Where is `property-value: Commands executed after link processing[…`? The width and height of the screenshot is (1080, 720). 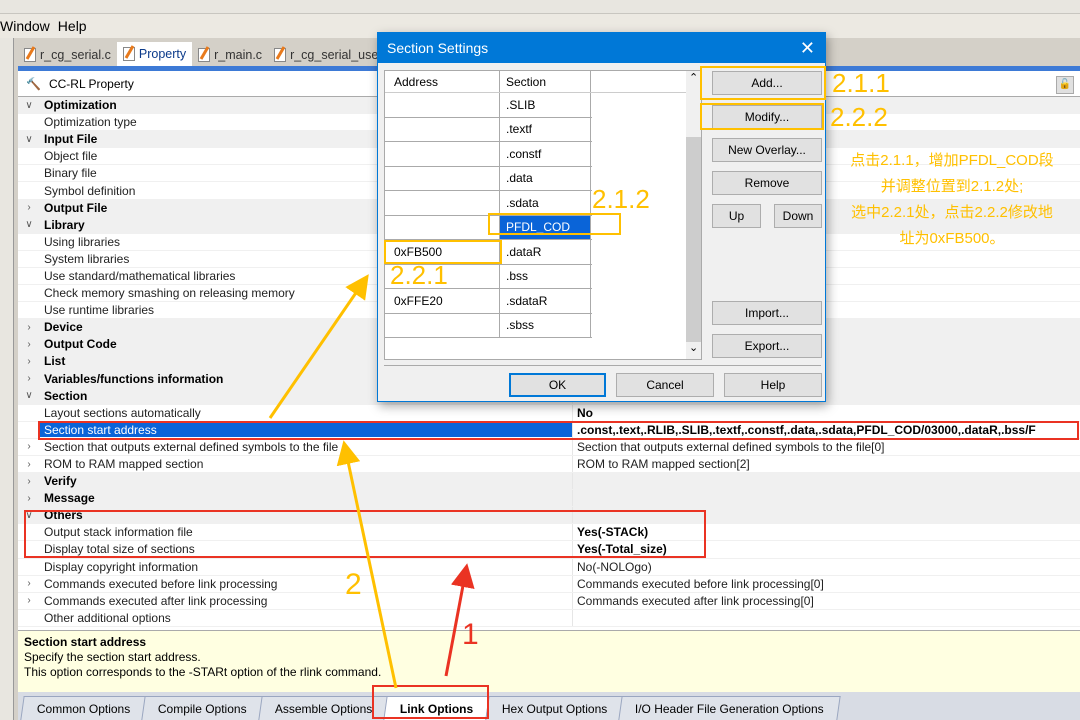
property-value: Commands executed after link processing[… is located at coordinates (826, 600).